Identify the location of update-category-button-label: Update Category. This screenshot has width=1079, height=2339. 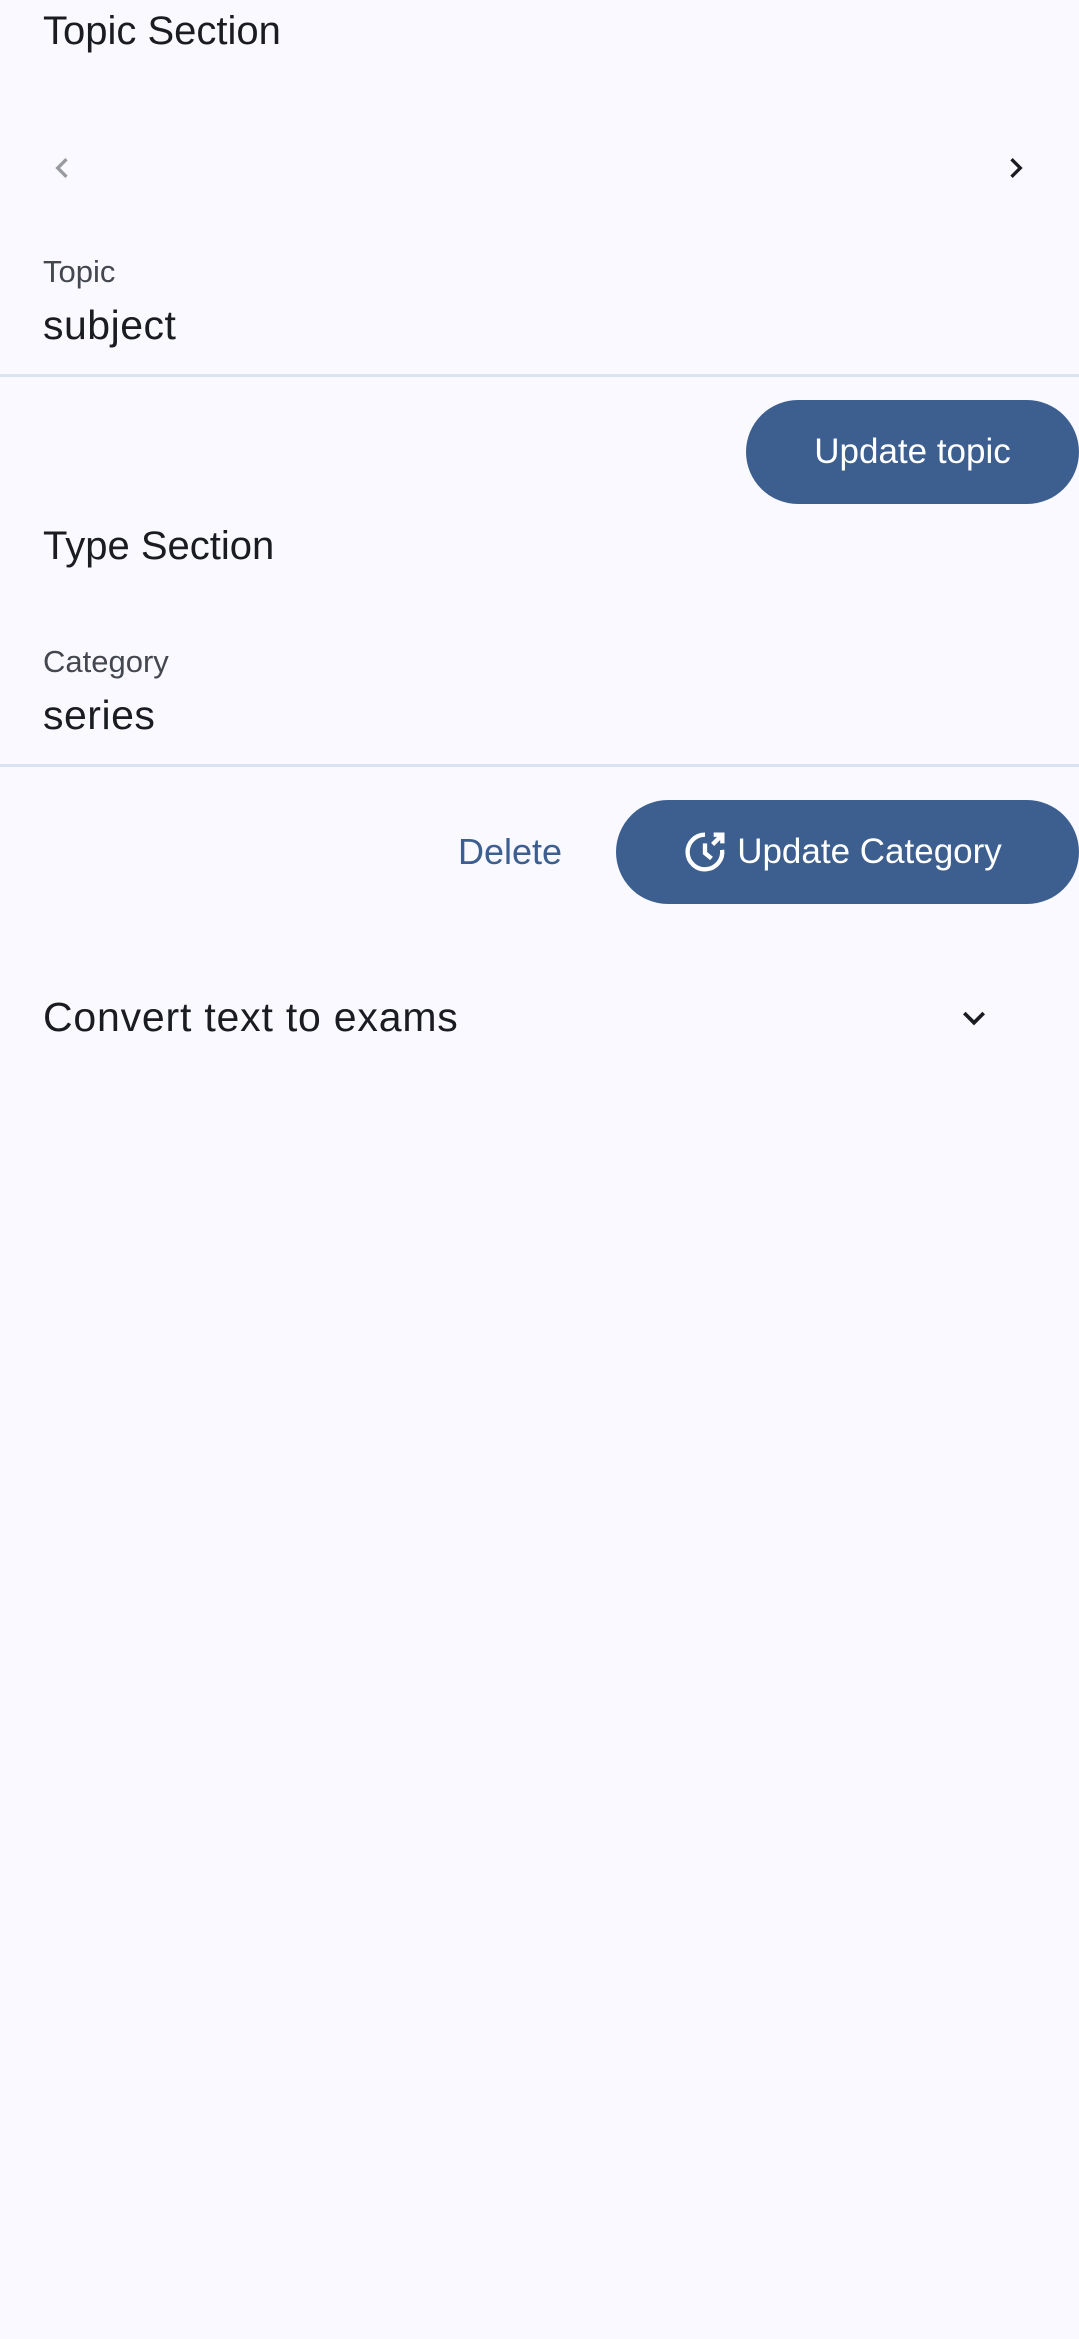
(869, 851).